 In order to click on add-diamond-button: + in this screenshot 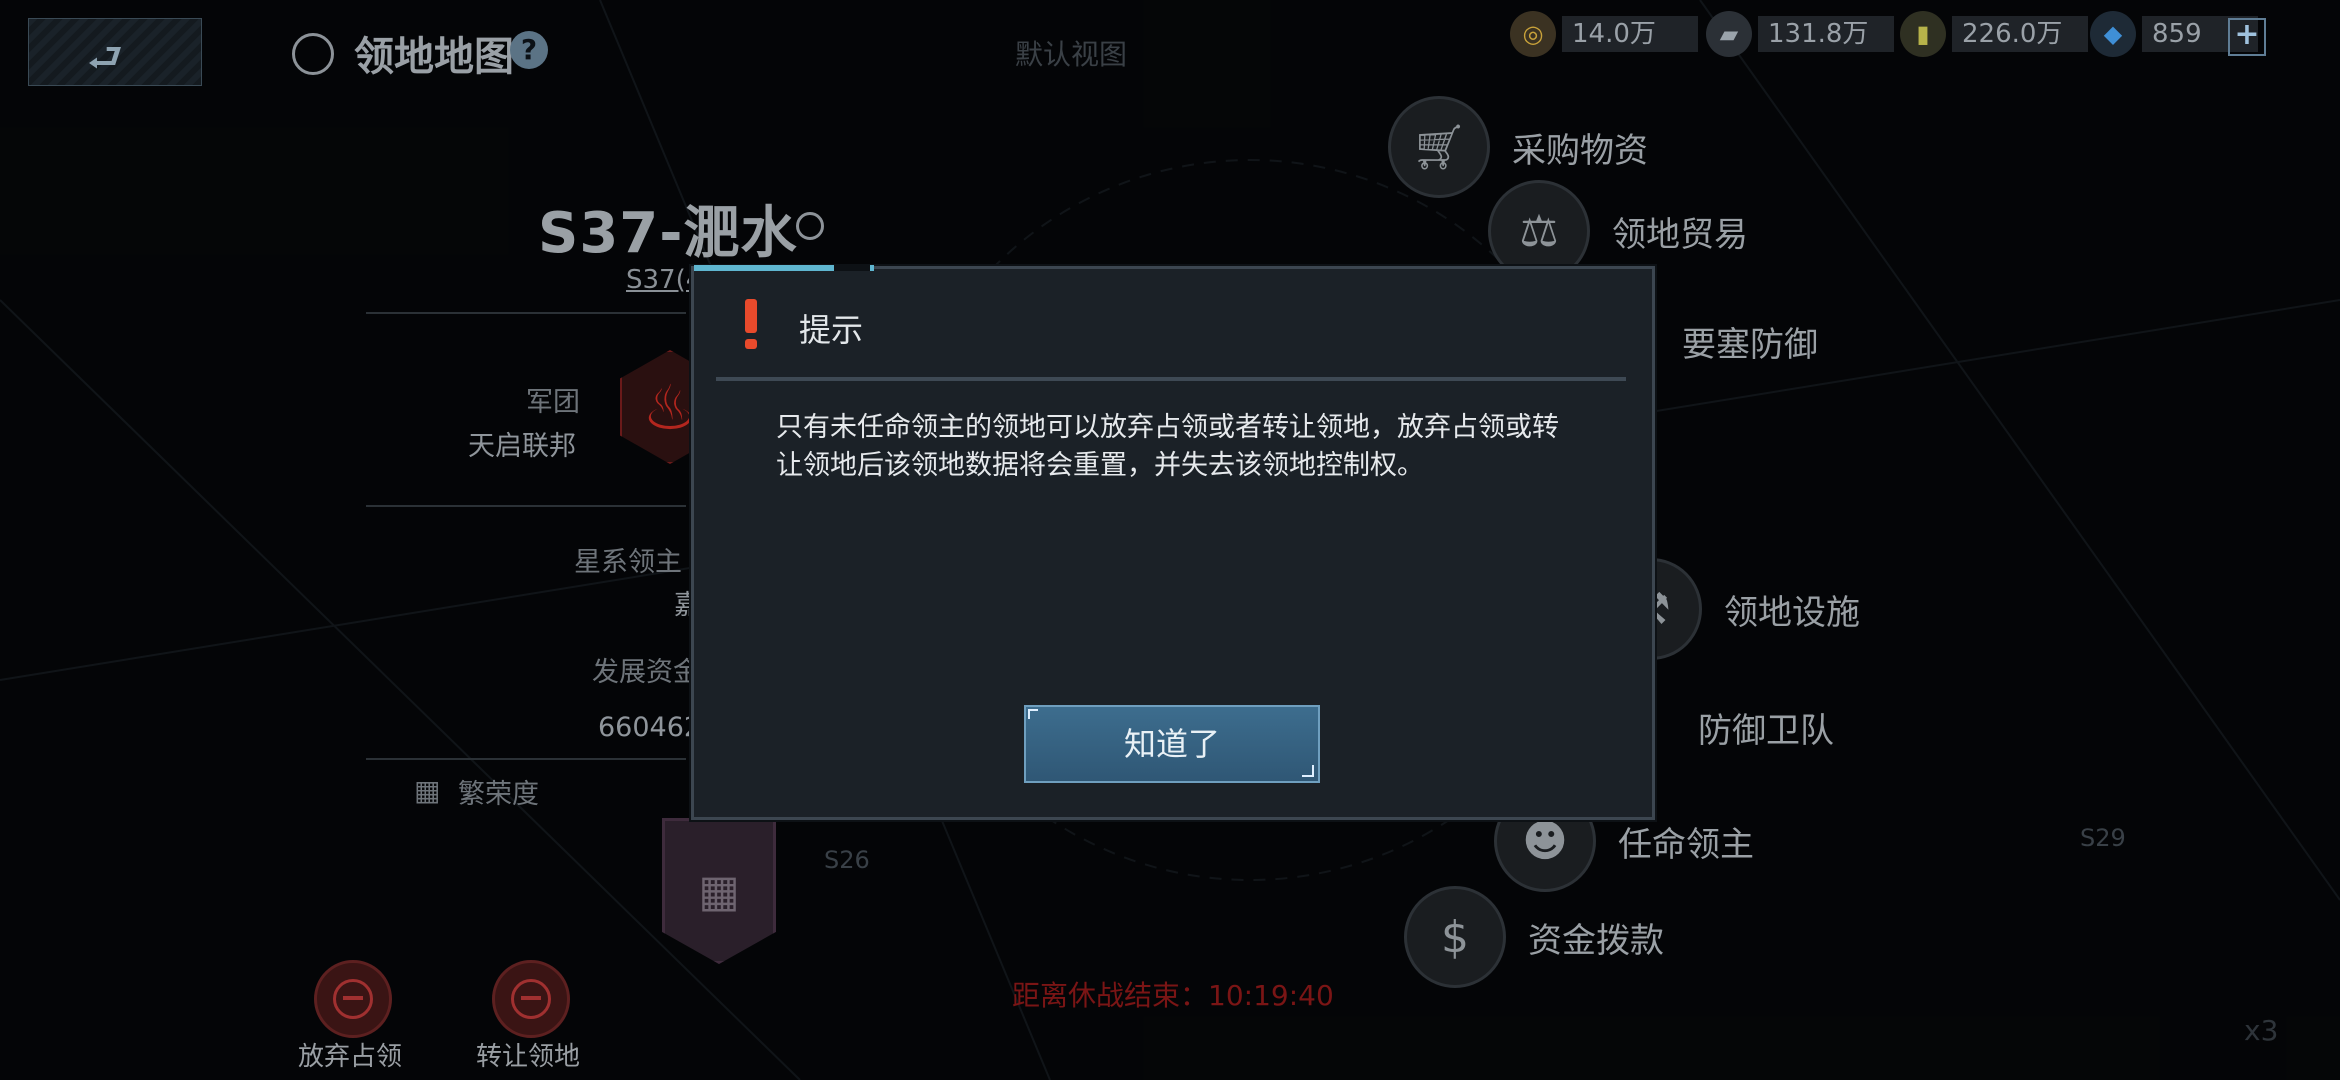, I will do `click(2247, 37)`.